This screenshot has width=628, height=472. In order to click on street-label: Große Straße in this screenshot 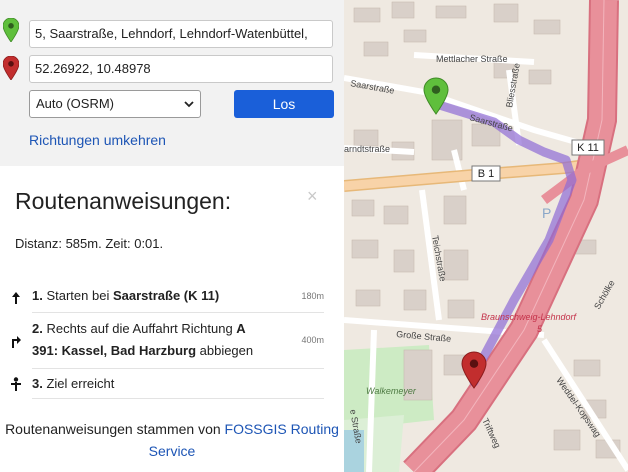, I will do `click(424, 336)`.